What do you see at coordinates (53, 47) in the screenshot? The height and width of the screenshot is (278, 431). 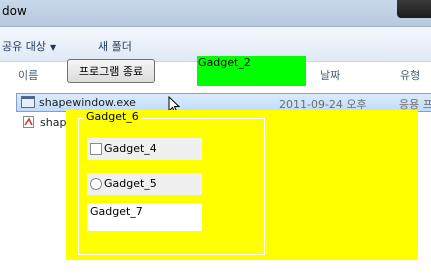 I see `chevron-down-icon: ▼` at bounding box center [53, 47].